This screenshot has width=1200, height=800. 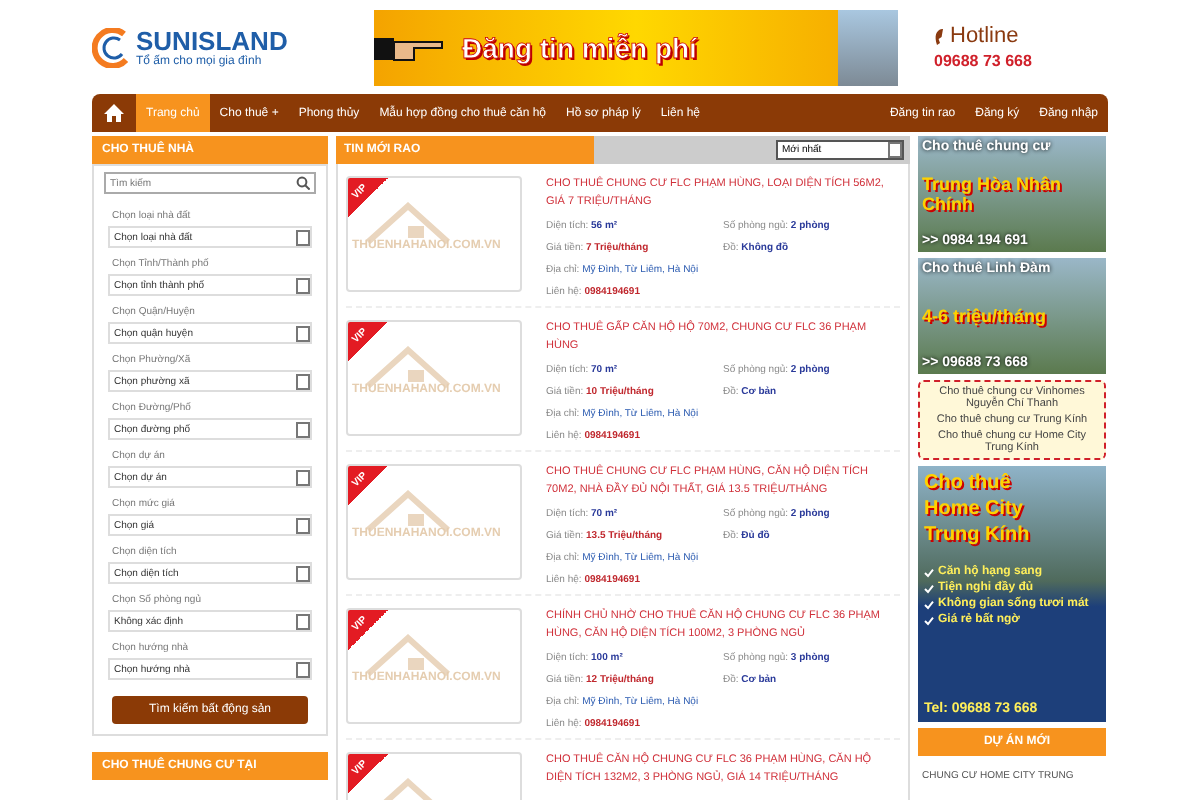 What do you see at coordinates (940, 36) in the screenshot?
I see `phone-icon` at bounding box center [940, 36].